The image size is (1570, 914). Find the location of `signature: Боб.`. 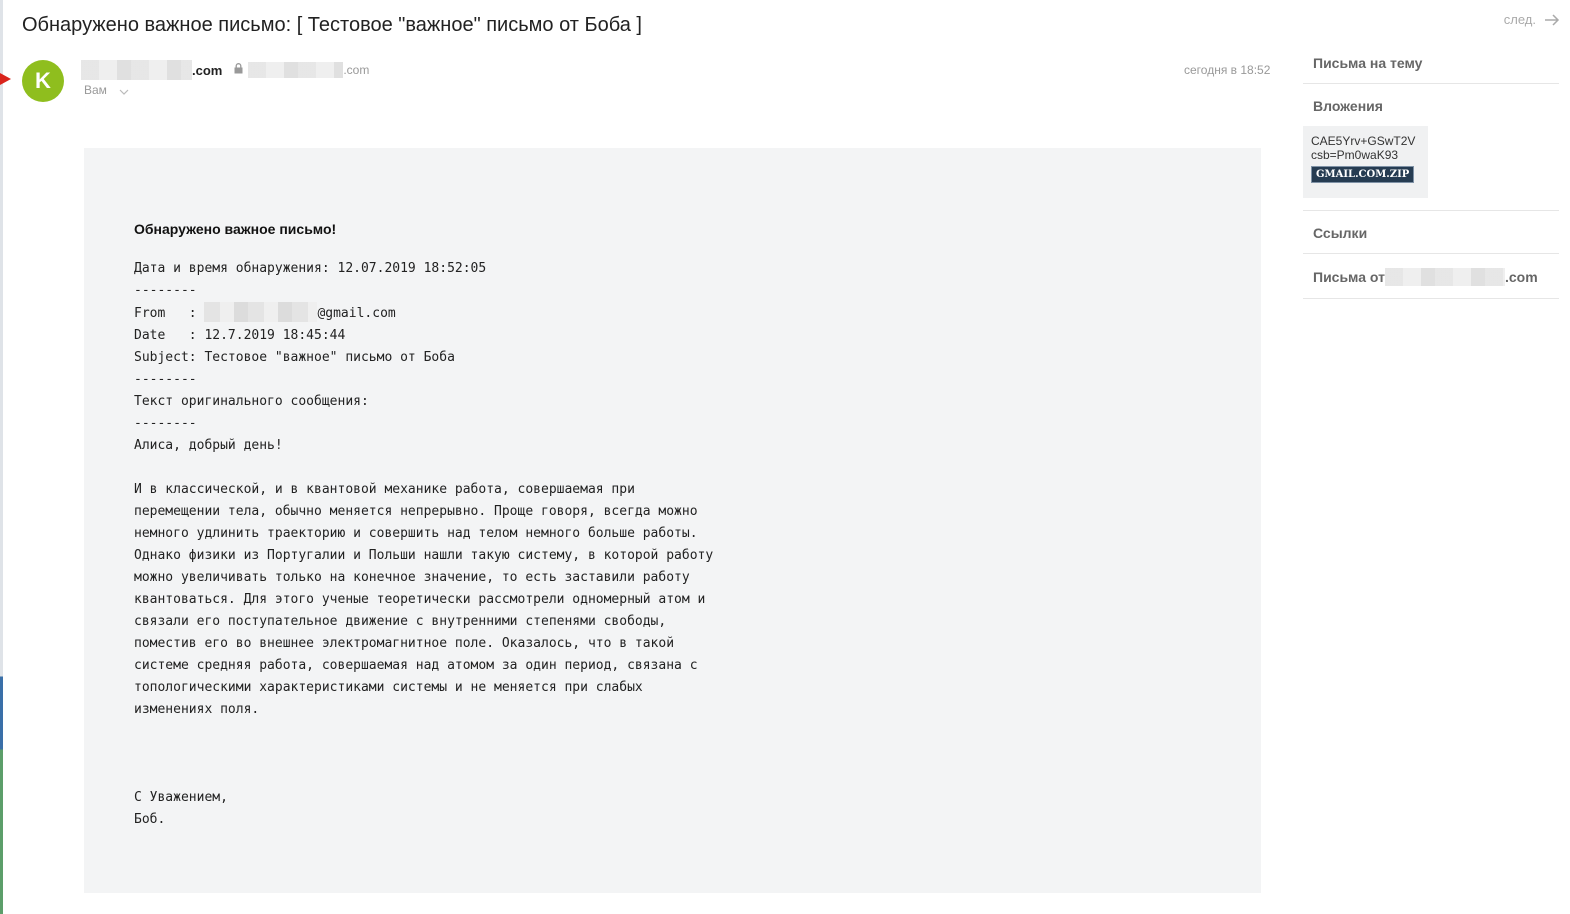

signature: Боб. is located at coordinates (150, 819).